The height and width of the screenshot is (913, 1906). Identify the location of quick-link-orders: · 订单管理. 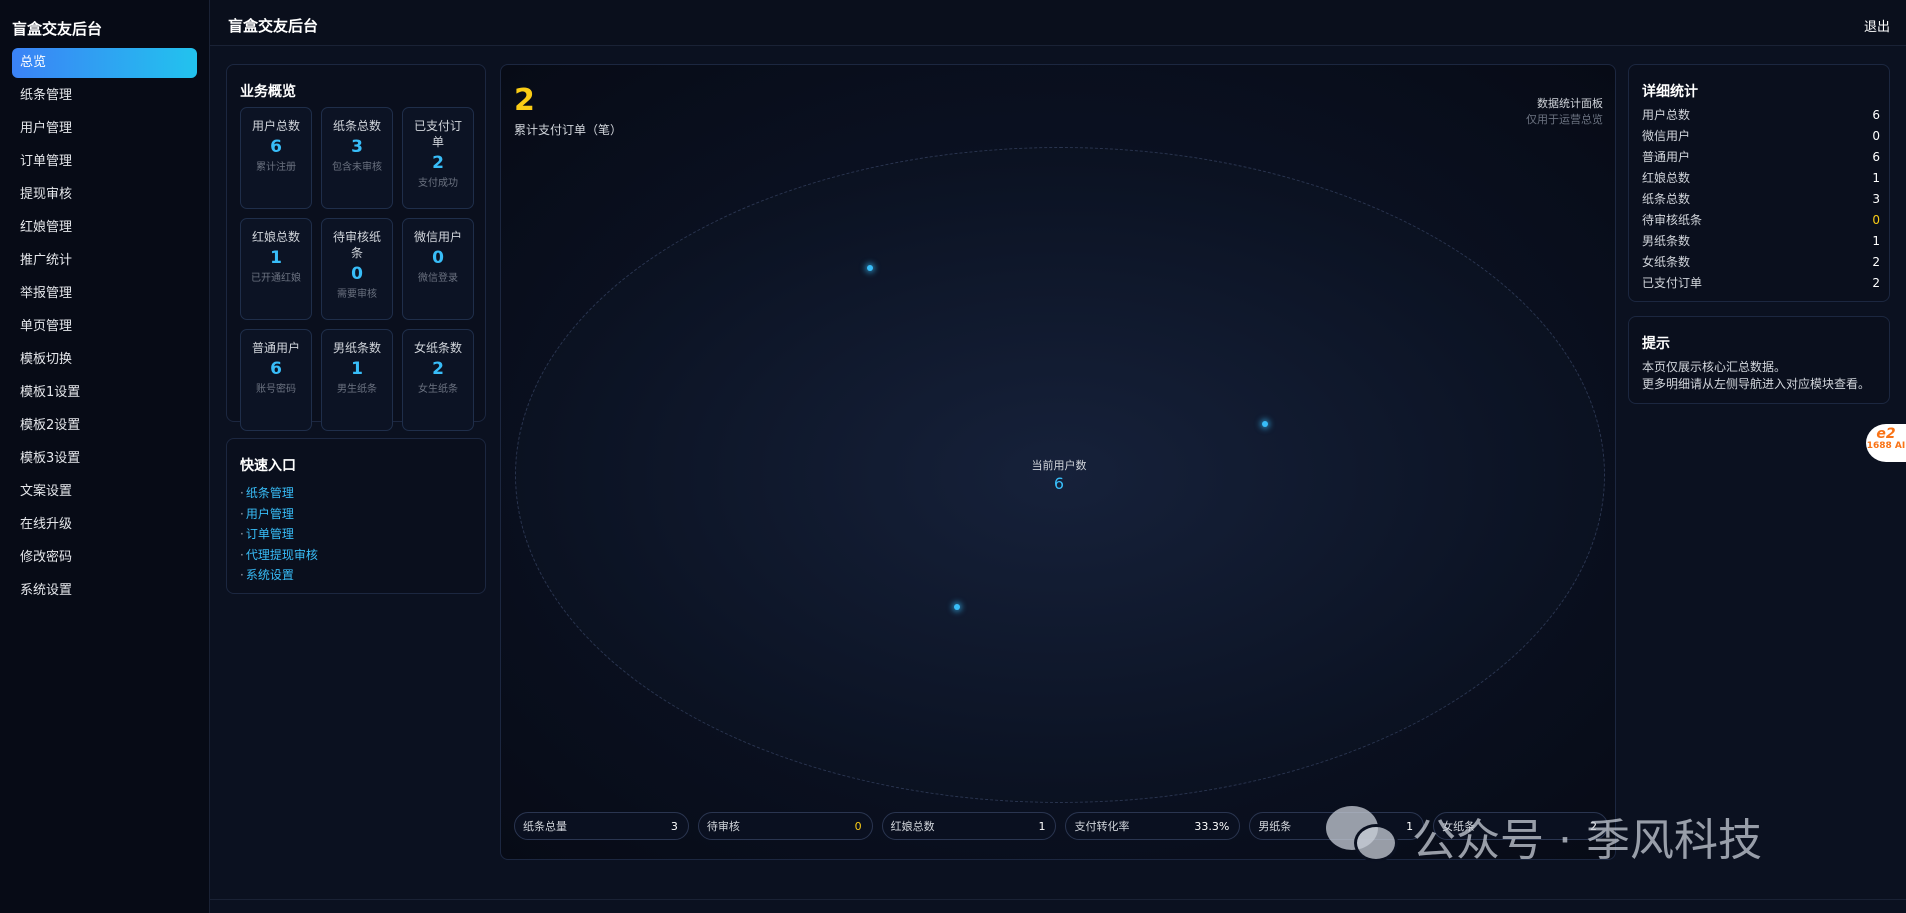
(279, 534).